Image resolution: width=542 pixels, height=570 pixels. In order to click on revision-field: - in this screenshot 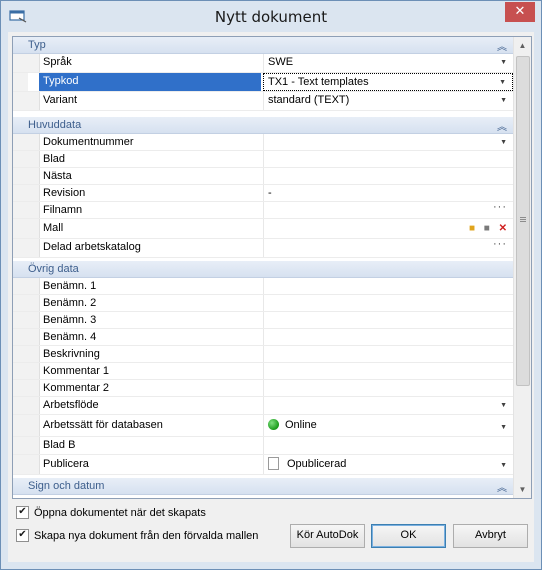, I will do `click(388, 193)`.